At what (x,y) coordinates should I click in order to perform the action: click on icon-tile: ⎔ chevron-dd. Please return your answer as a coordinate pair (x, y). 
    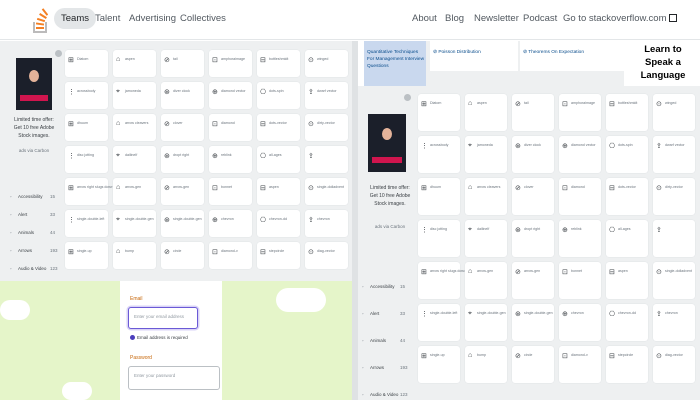
    Looking at the image, I should click on (278, 223).